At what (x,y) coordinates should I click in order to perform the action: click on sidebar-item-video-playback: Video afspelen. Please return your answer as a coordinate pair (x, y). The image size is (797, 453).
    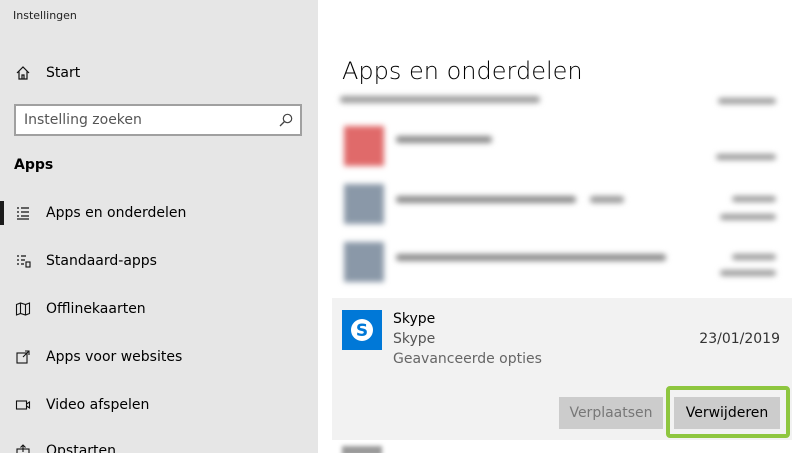
    Looking at the image, I should click on (159, 405).